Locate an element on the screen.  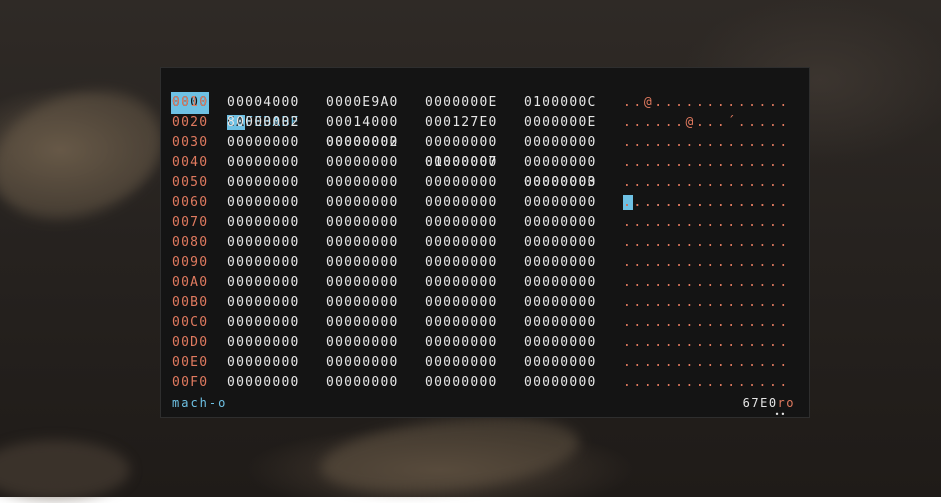
row-address: 0010 is located at coordinates (190, 103).